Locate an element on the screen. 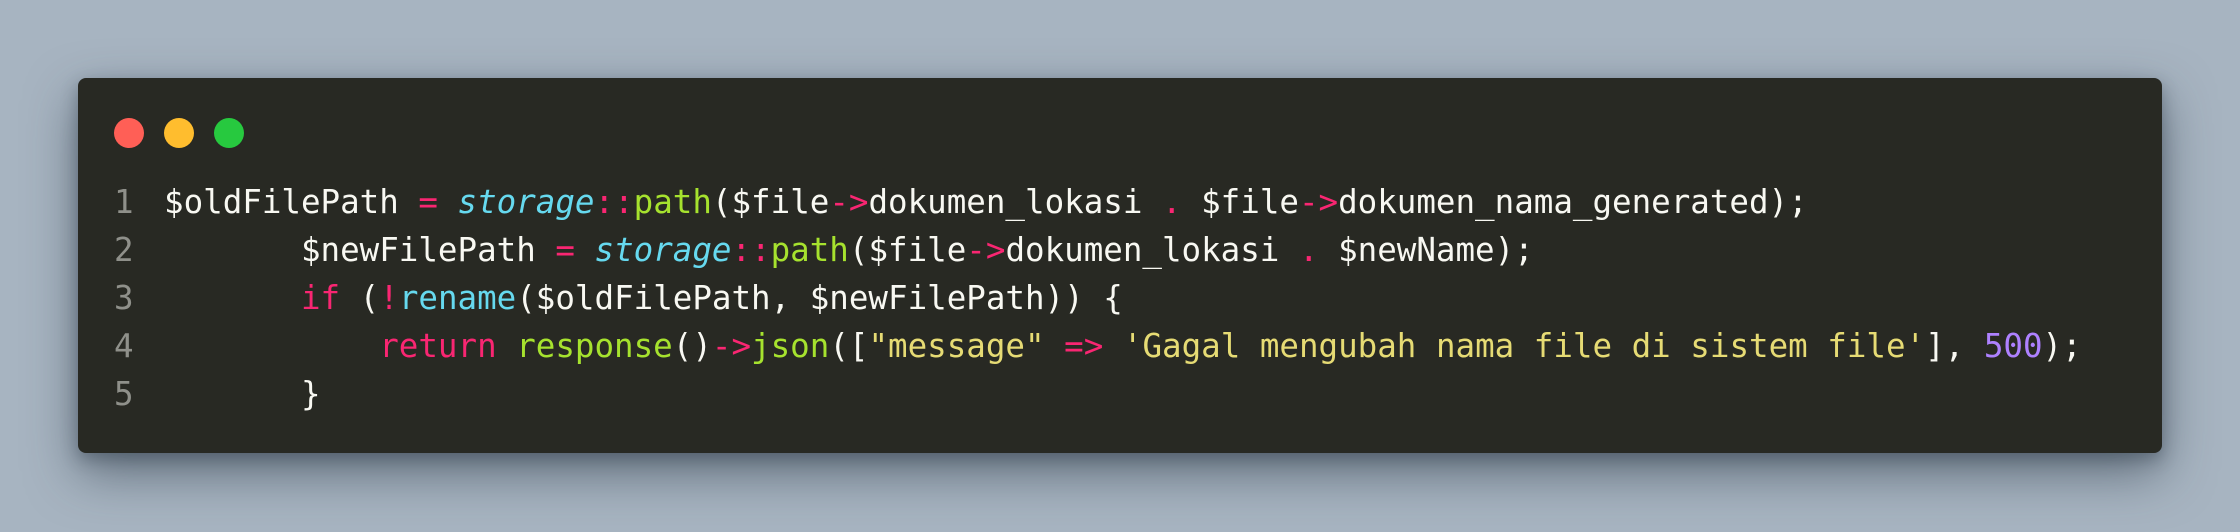 The image size is (2240, 532). code-token: rename is located at coordinates (457, 298).